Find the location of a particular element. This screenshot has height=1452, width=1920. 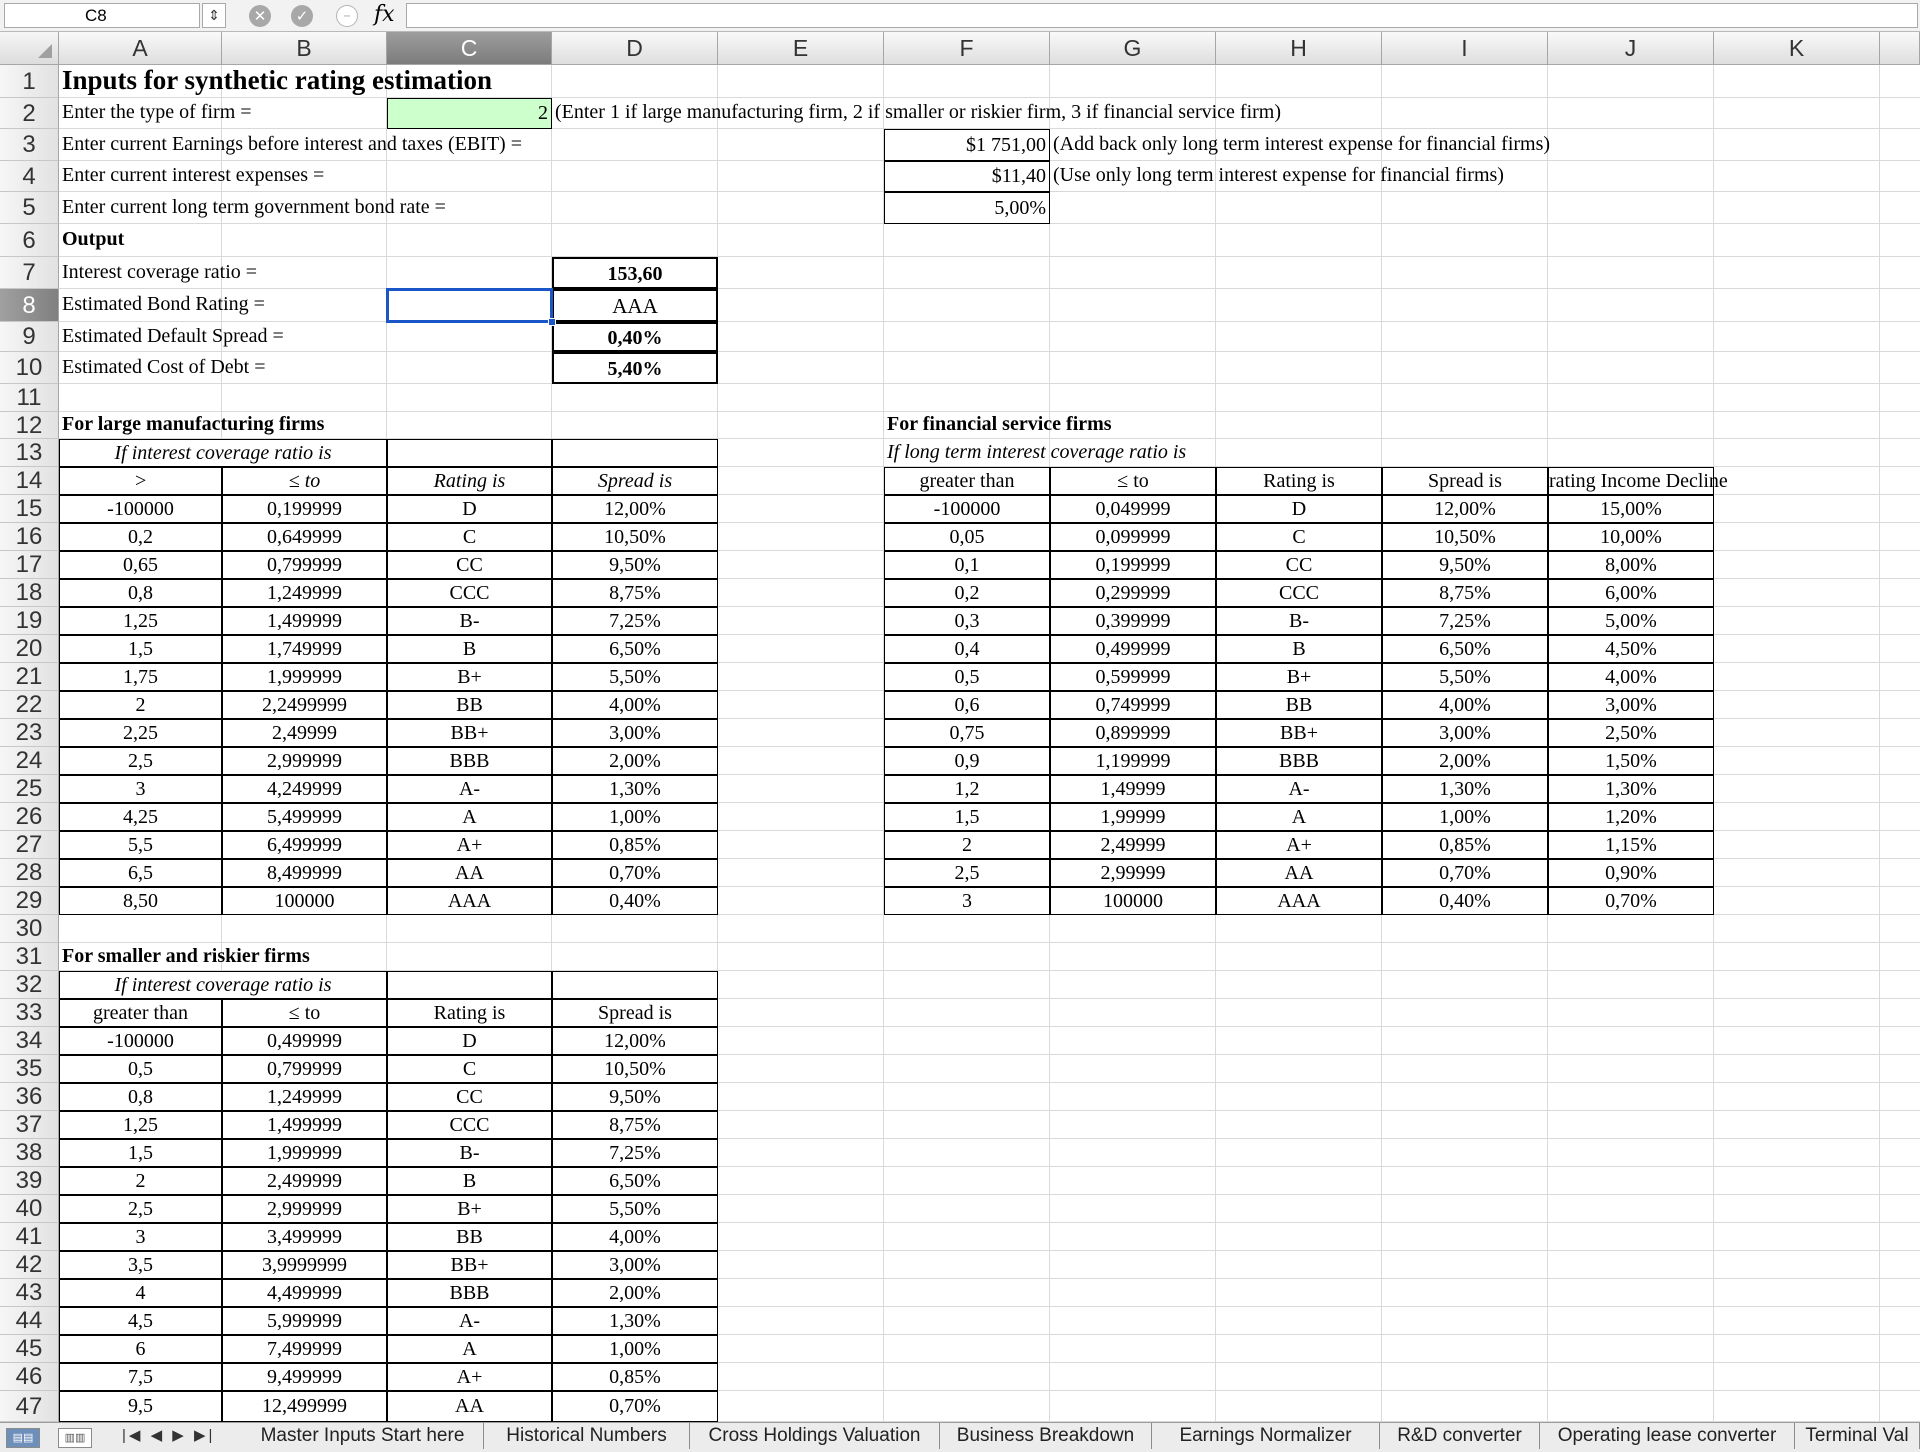

large-table-cell: 7,25% is located at coordinates (635, 621).